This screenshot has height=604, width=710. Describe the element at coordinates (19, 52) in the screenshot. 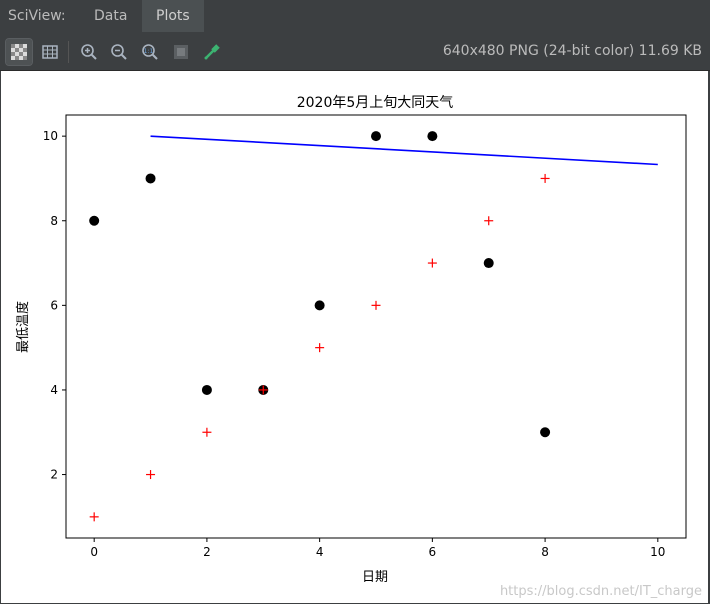

I see `checkerboard-background-icon` at that location.